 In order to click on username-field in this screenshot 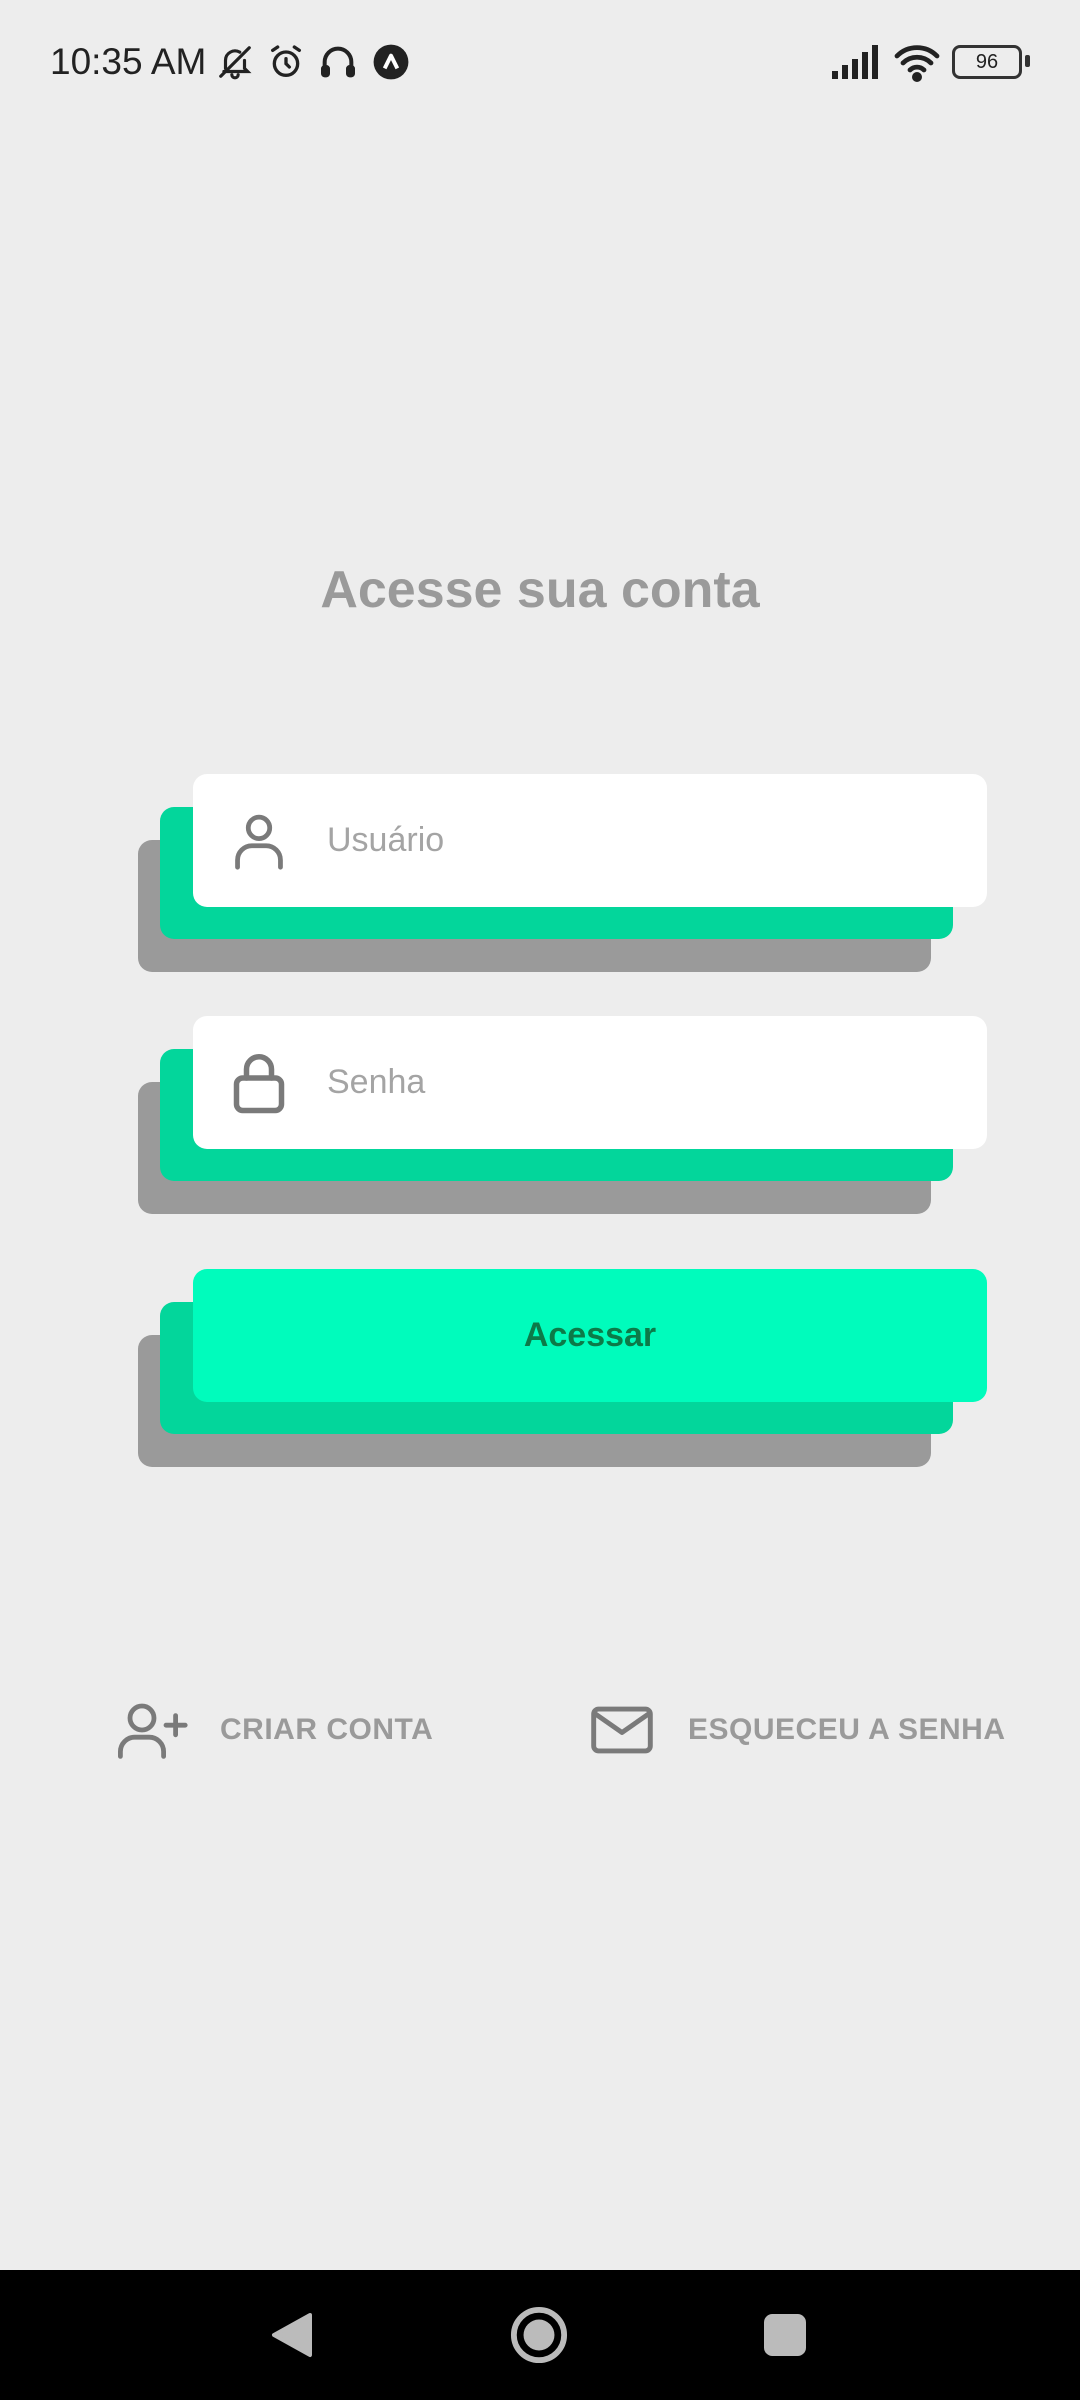, I will do `click(590, 840)`.